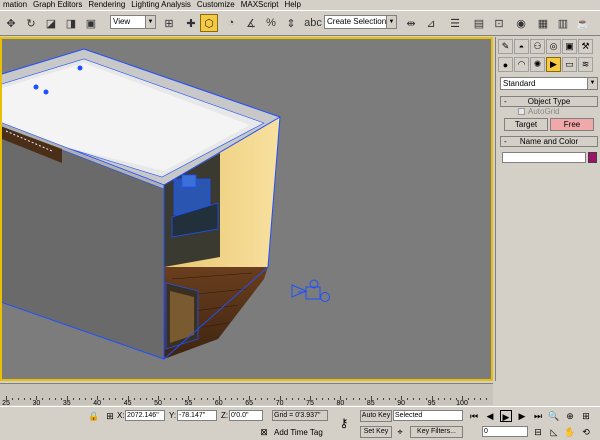 Image resolution: width=600 pixels, height=440 pixels. What do you see at coordinates (554, 416) in the screenshot?
I see `zoom-icon: 🔍` at bounding box center [554, 416].